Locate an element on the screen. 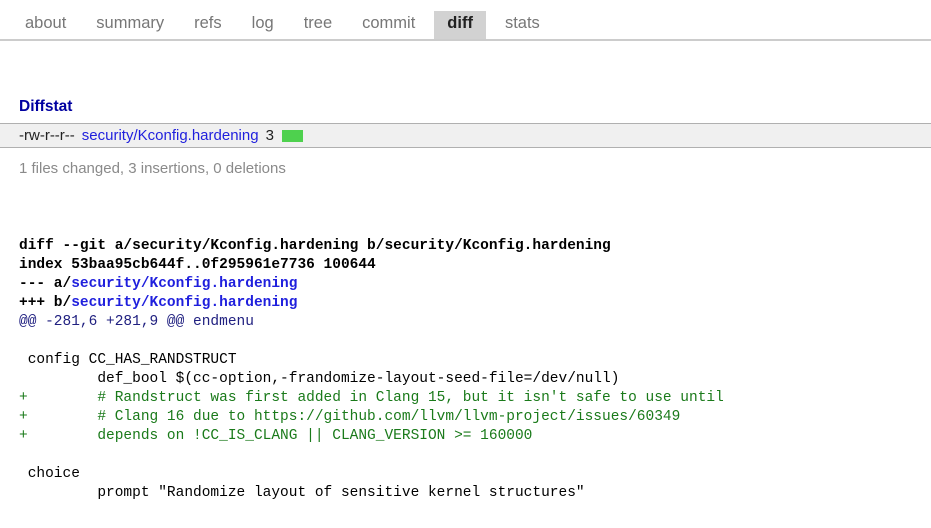  tab-about: about is located at coordinates (45, 25).